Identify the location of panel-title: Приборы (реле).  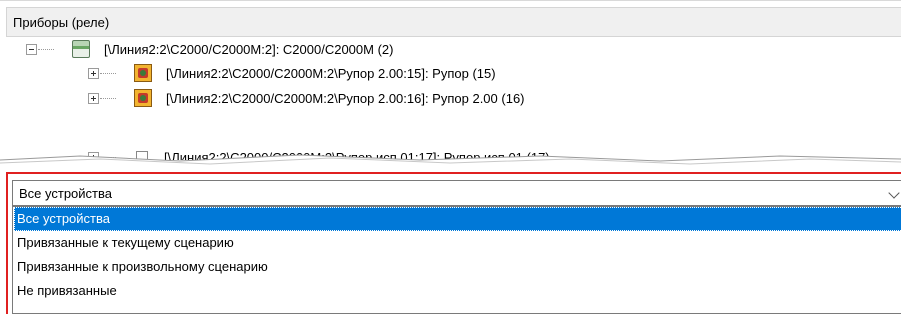
(453, 22).